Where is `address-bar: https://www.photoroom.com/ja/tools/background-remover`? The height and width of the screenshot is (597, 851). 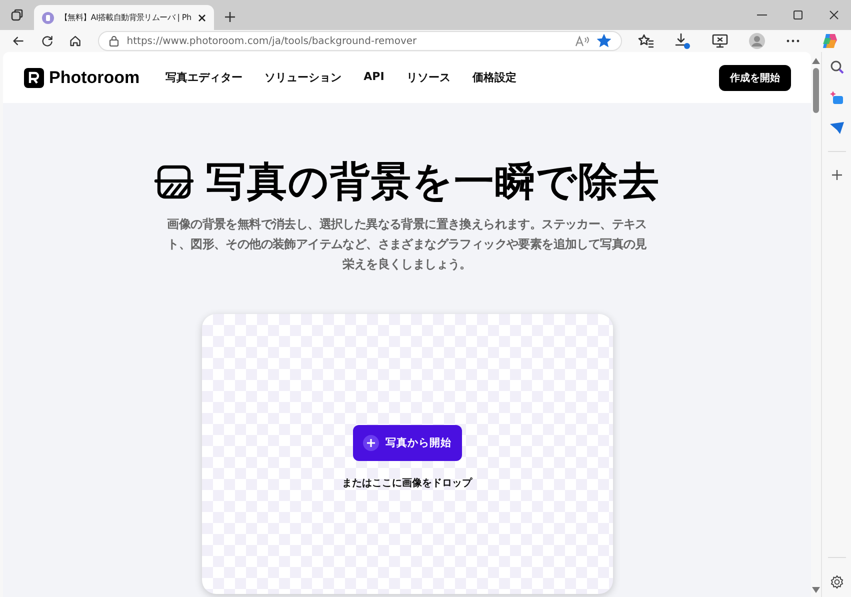 address-bar: https://www.photoroom.com/ja/tools/background-remover is located at coordinates (360, 41).